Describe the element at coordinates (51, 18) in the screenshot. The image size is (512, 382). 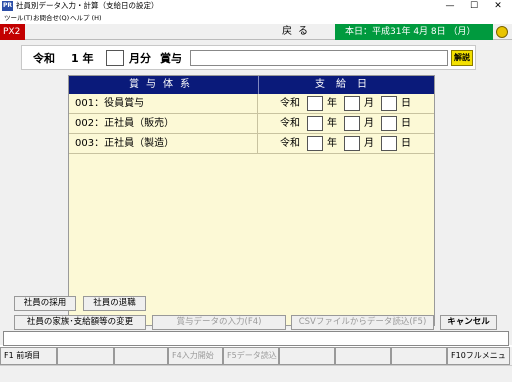
I see `menu-inquiry: お問合せ(Q)` at that location.